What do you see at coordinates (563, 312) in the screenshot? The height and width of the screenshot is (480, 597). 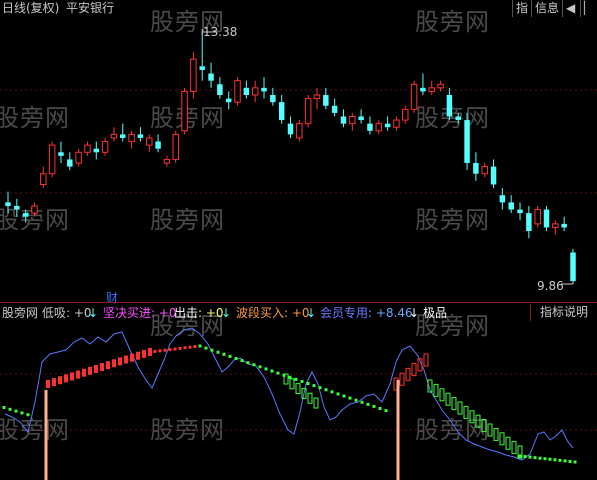 I see `indicator-explain-button: 指标说明` at bounding box center [563, 312].